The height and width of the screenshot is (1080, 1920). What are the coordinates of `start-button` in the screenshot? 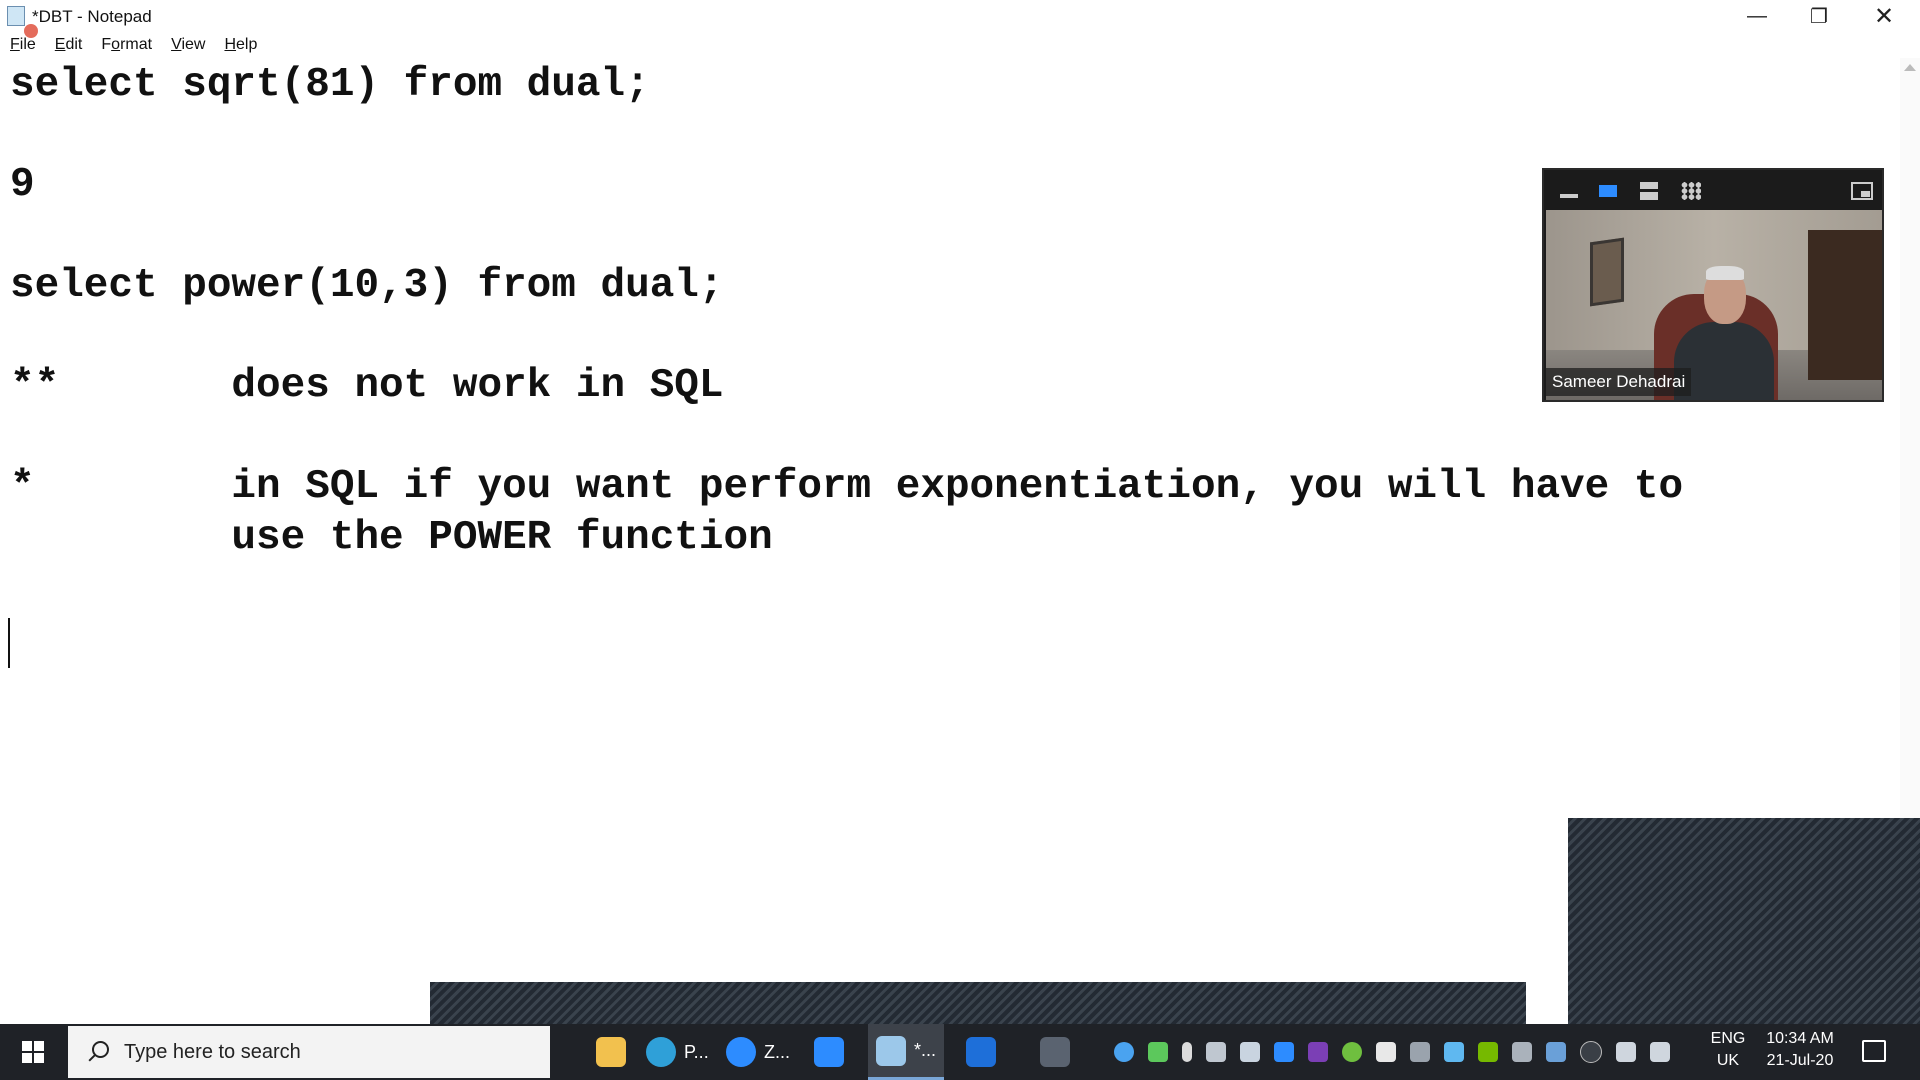 It's located at (33, 1052).